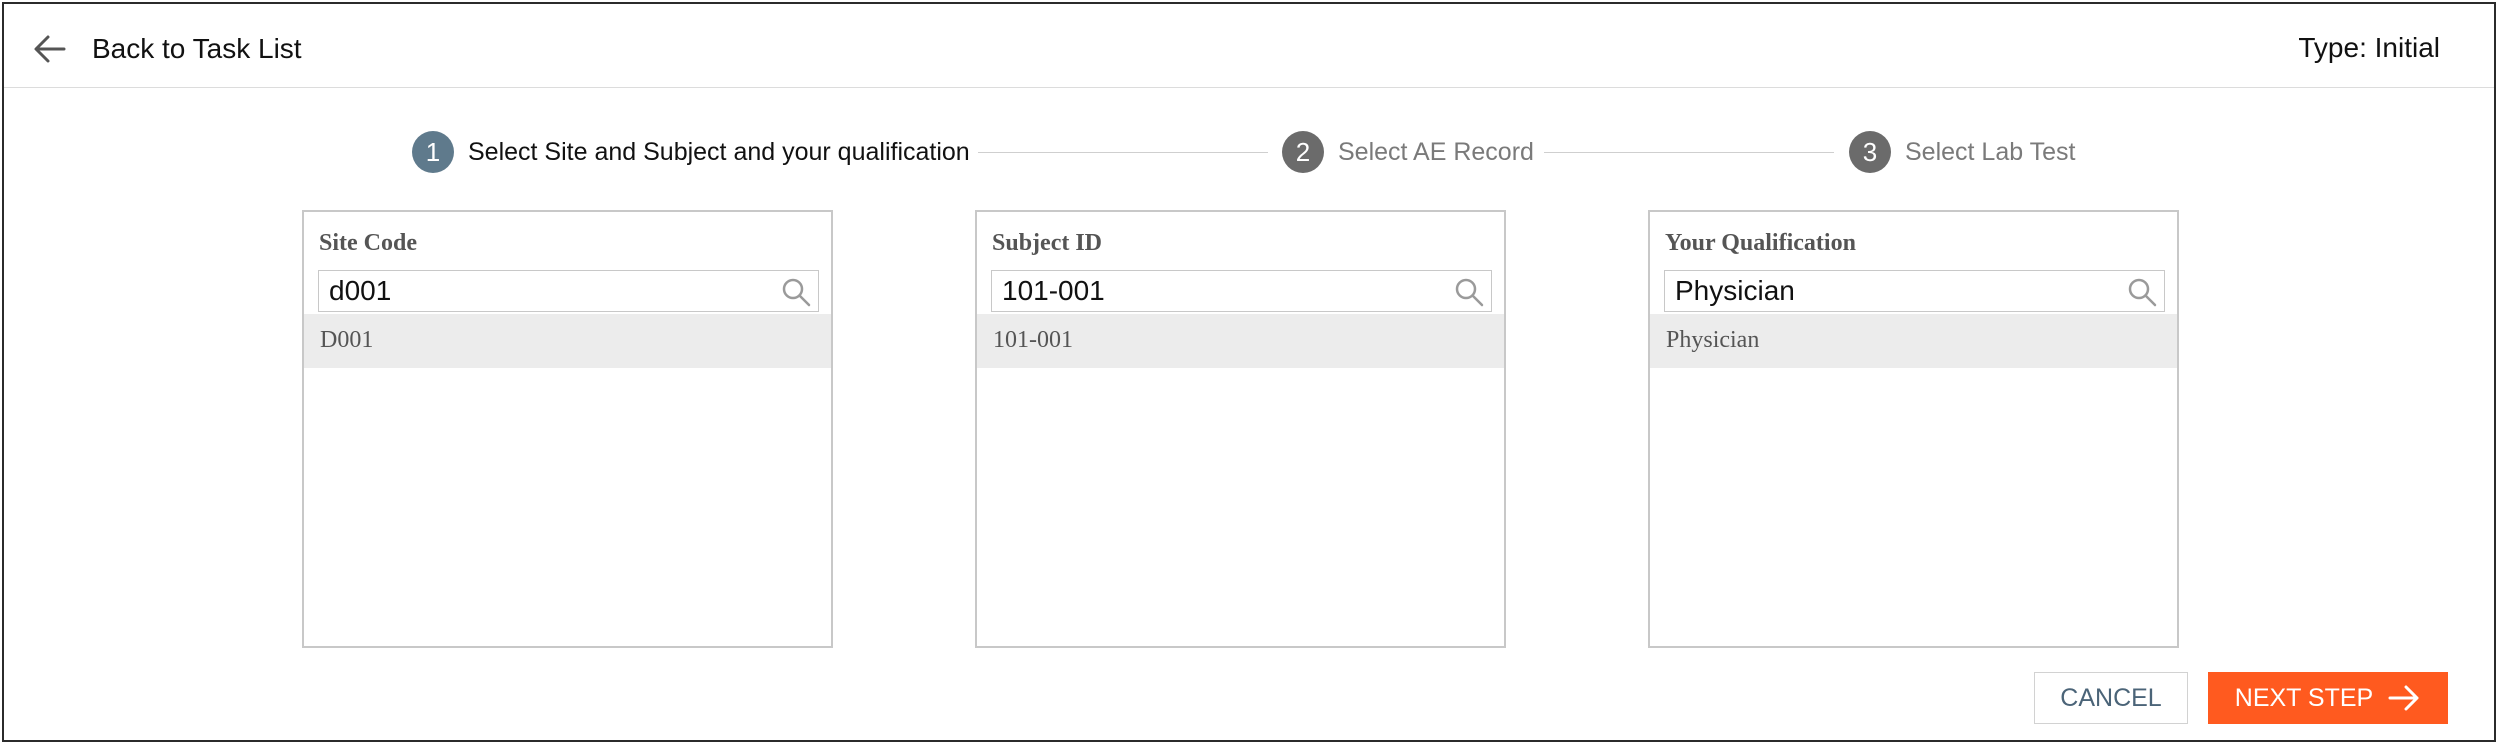 This screenshot has height=748, width=2500. What do you see at coordinates (368, 243) in the screenshot?
I see `panel-title: Site Code` at bounding box center [368, 243].